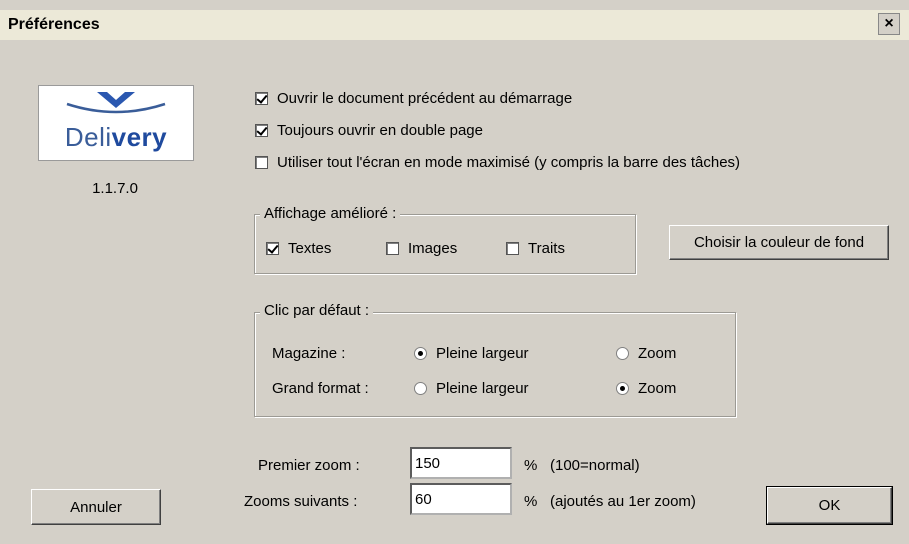 This screenshot has height=544, width=909. Describe the element at coordinates (531, 465) in the screenshot. I see `first-zoom-percent: %` at that location.